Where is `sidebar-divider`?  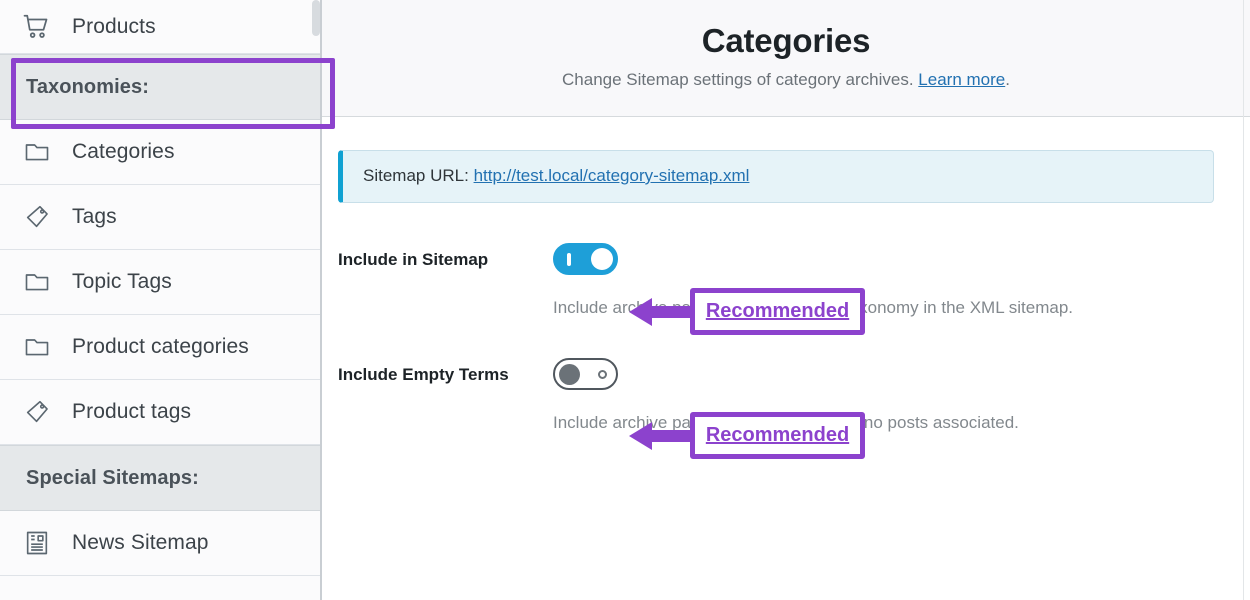 sidebar-divider is located at coordinates (320, 300).